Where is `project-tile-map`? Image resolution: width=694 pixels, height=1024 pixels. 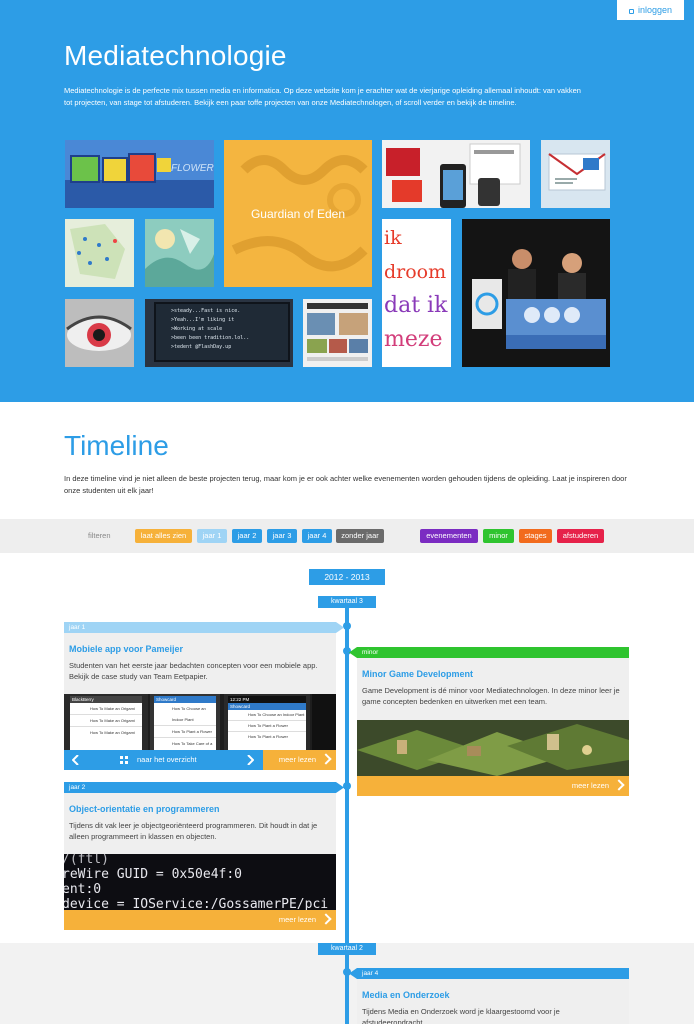 project-tile-map is located at coordinates (99, 253).